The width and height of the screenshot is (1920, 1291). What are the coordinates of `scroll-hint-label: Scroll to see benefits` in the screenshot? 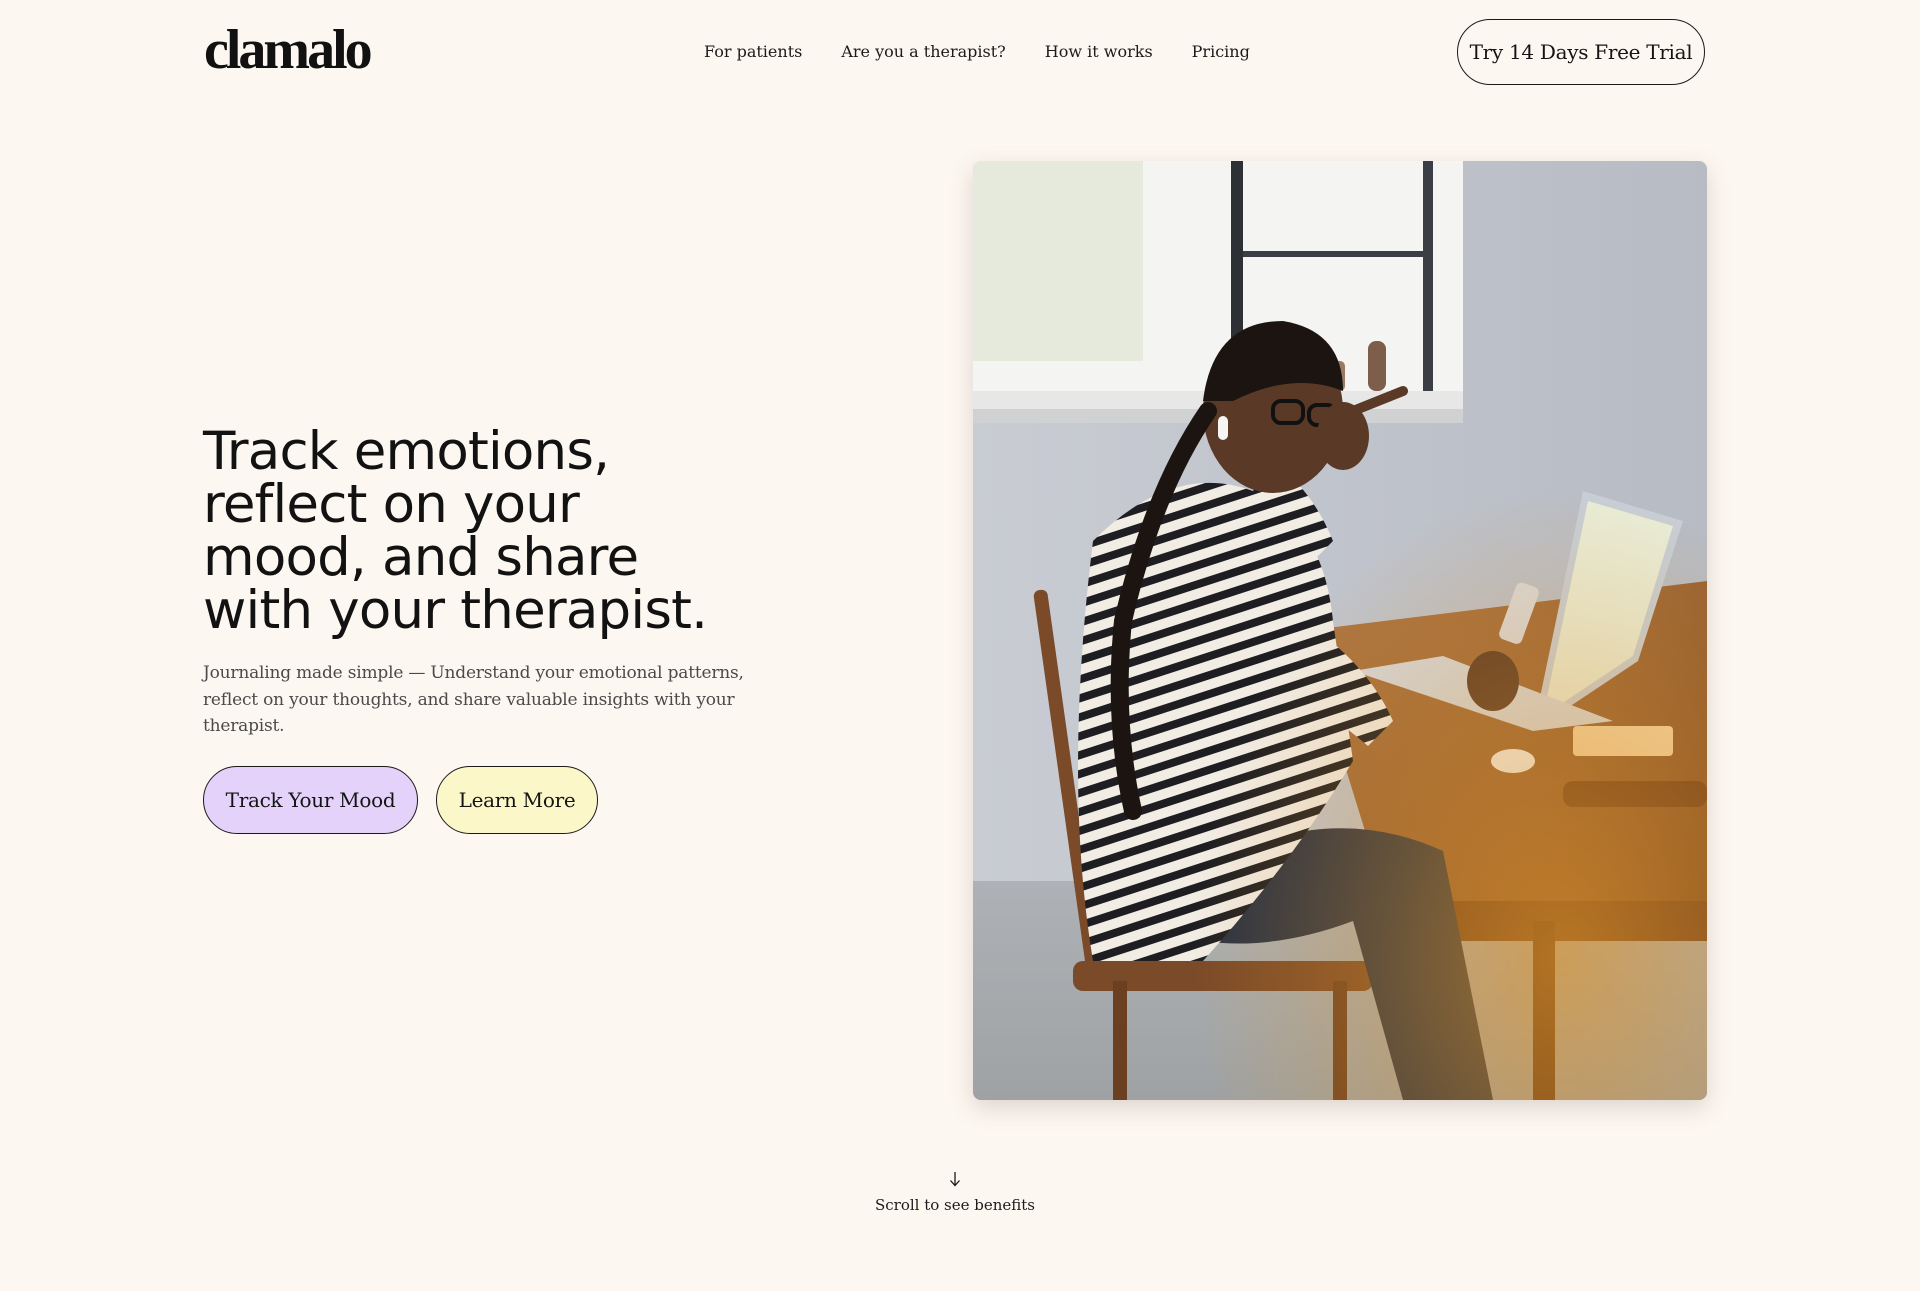 It's located at (955, 1205).